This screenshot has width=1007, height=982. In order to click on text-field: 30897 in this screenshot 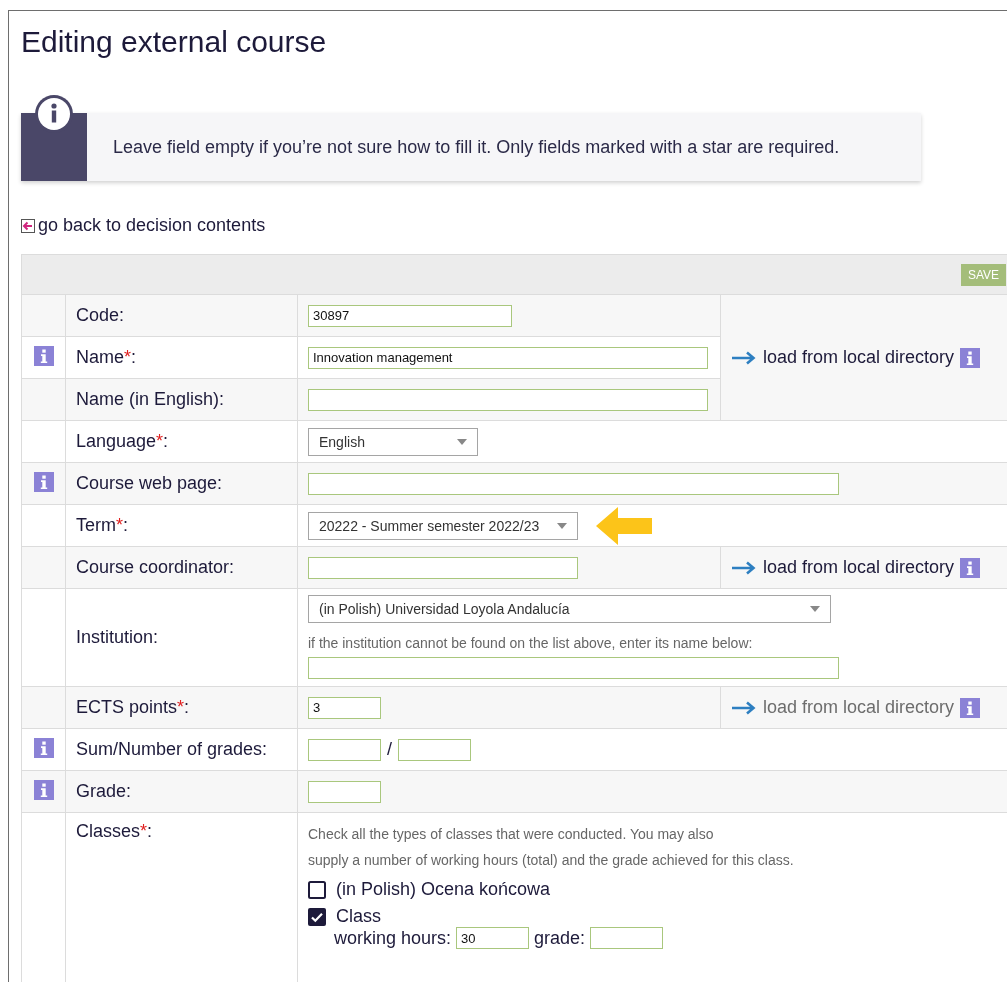, I will do `click(410, 315)`.